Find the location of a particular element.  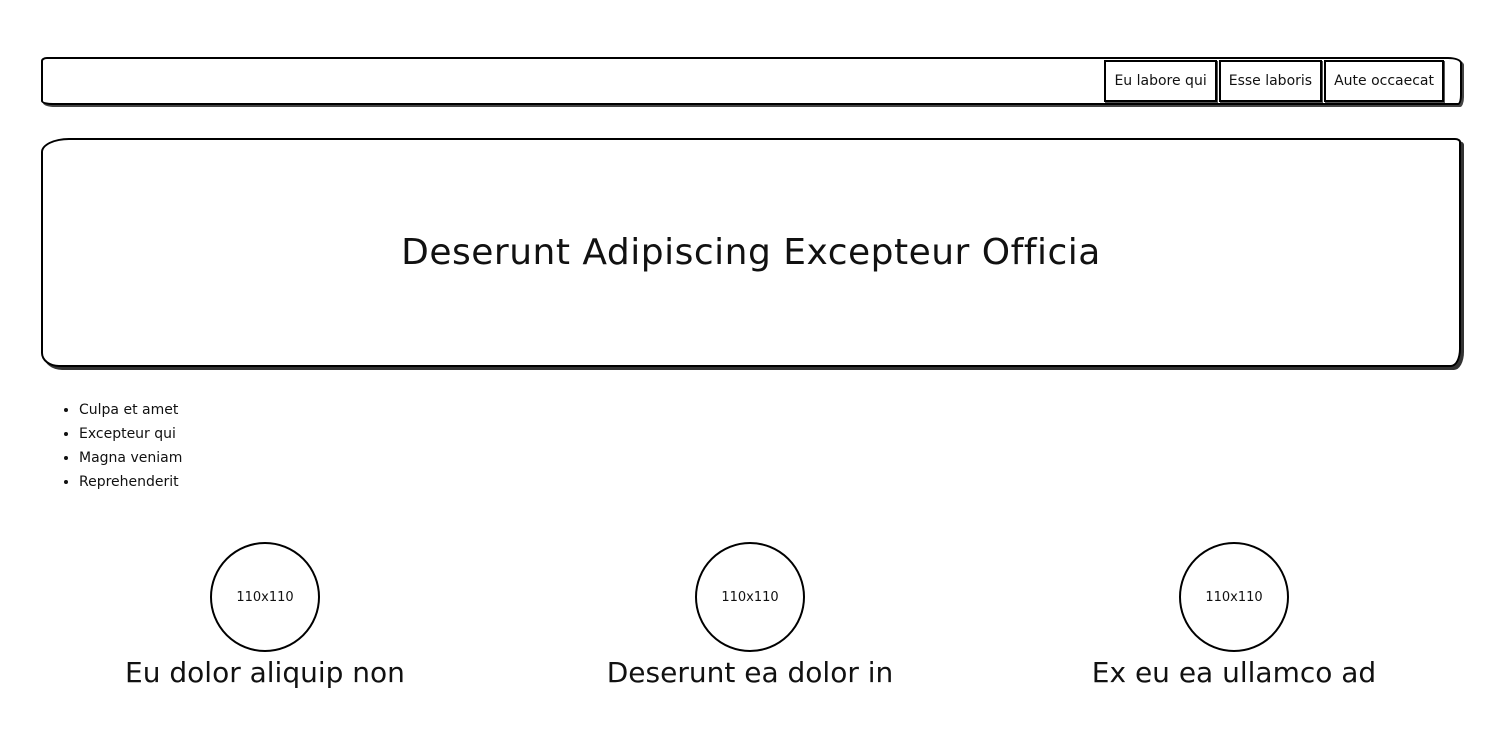

hero-title: Deserunt Adipiscing Excepteur Officia is located at coordinates (751, 252).